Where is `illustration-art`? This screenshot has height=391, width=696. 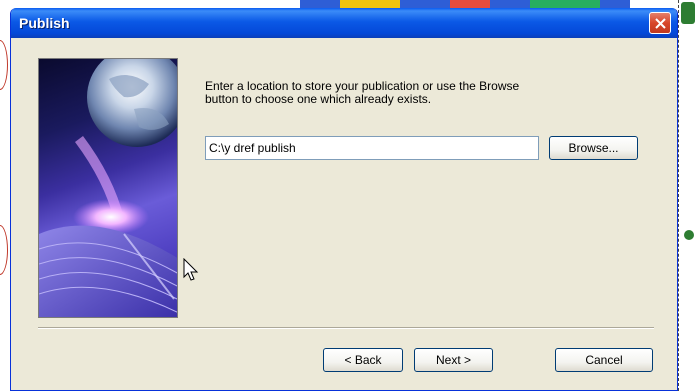
illustration-art is located at coordinates (108, 188).